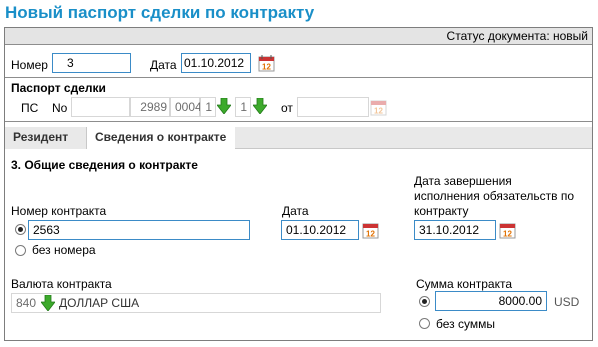  I want to click on passport-part5-input: 1, so click(243, 107).